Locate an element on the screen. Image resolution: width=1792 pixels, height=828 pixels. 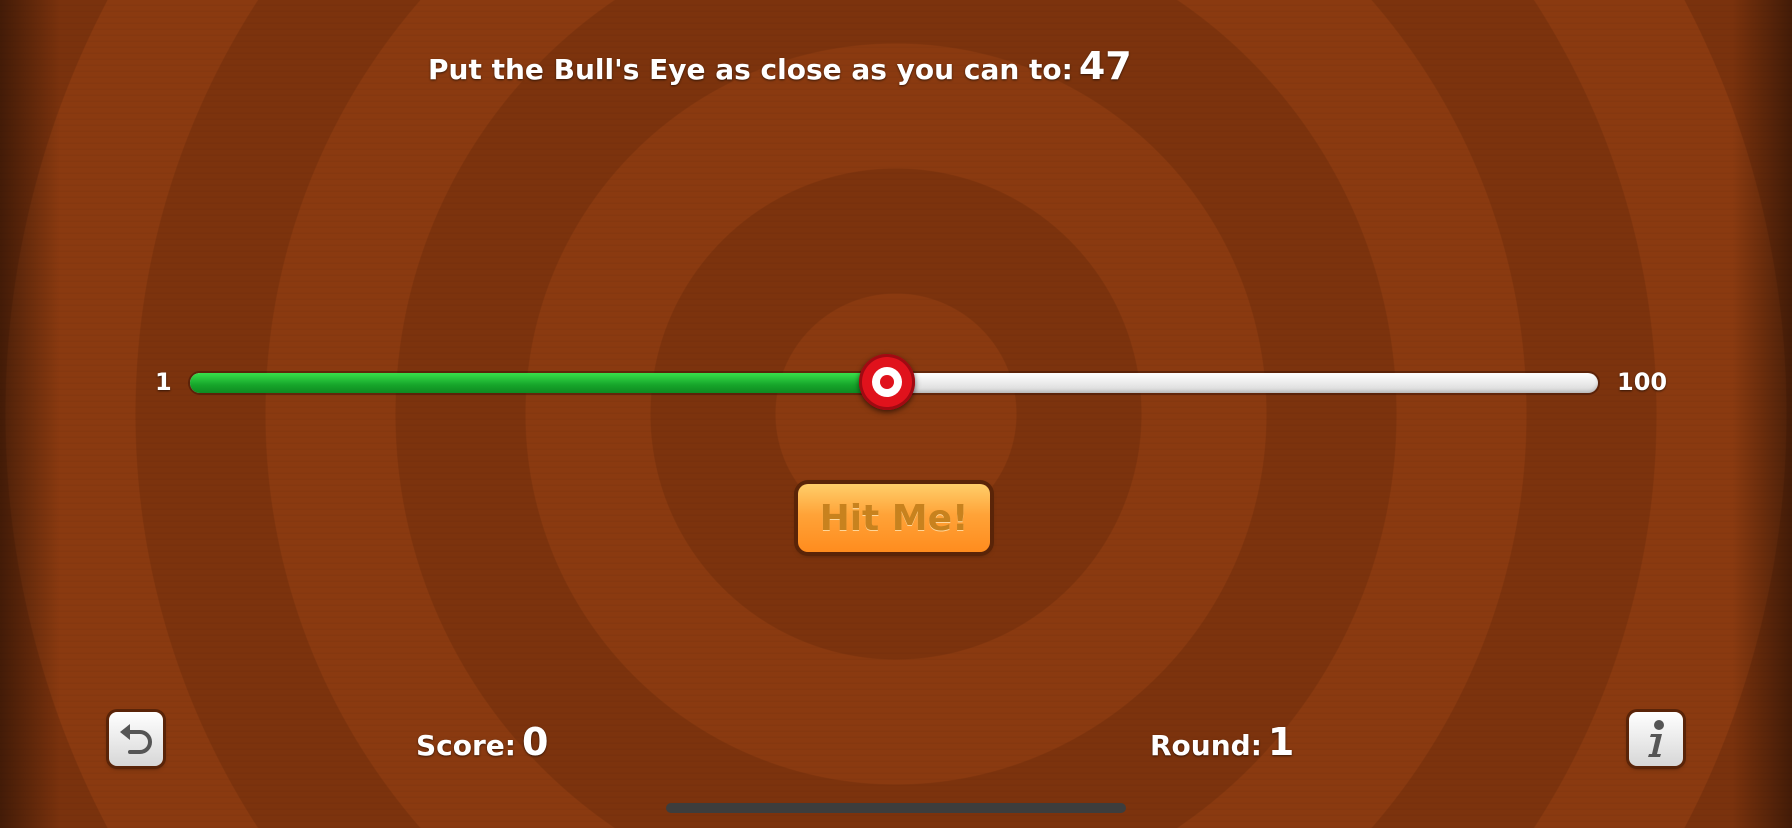
score-label: Score: is located at coordinates (466, 745).